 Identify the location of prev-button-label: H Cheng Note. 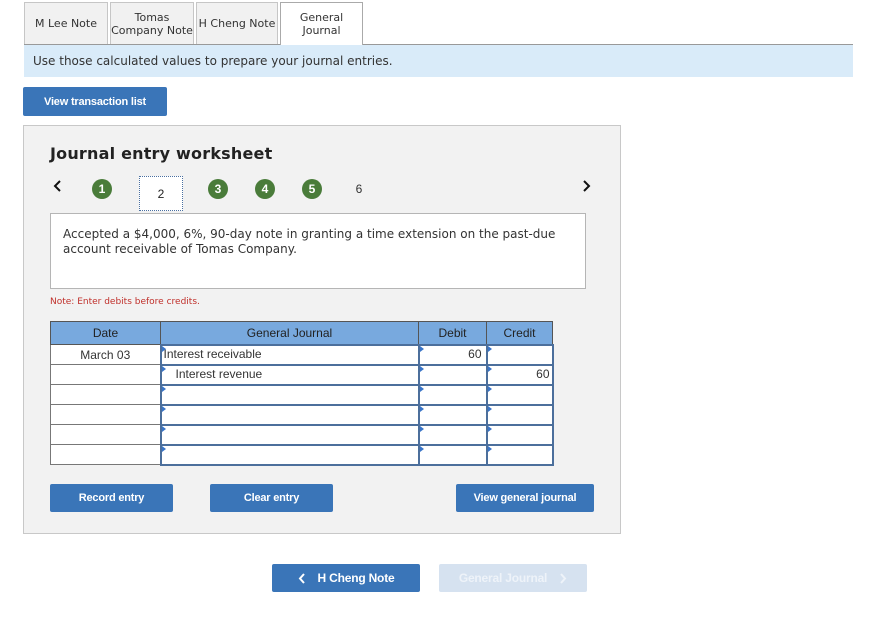
(356, 578).